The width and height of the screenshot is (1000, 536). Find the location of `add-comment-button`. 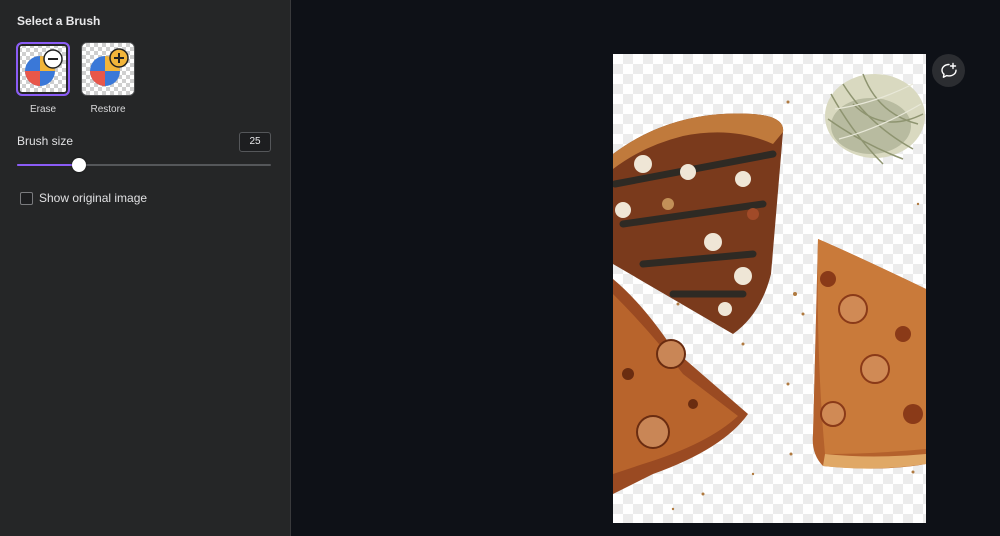

add-comment-button is located at coordinates (948, 70).